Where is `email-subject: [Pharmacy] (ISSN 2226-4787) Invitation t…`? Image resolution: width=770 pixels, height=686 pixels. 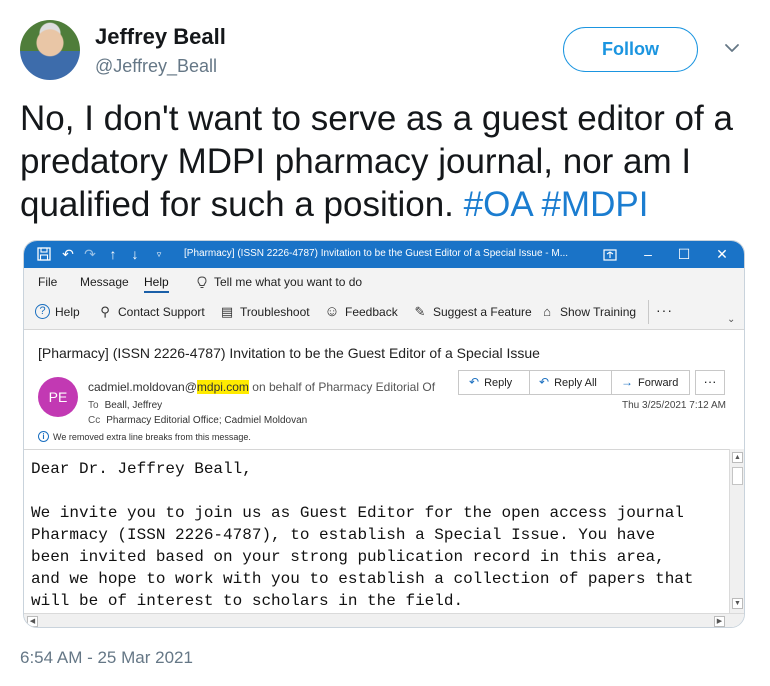 email-subject: [Pharmacy] (ISSN 2226-4787) Invitation t… is located at coordinates (289, 353).